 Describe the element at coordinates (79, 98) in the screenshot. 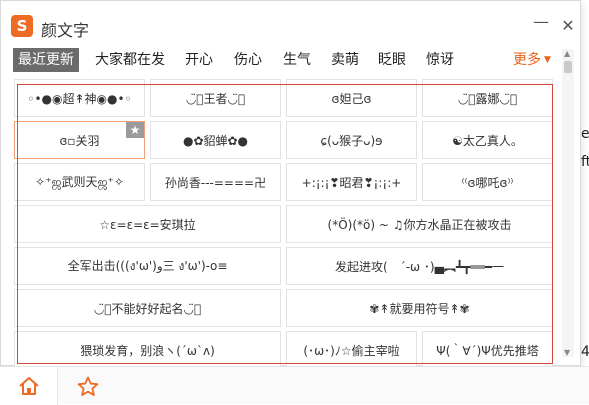

I see `emoticon-cell: ◦•●◉超↟神◉●•◦` at that location.